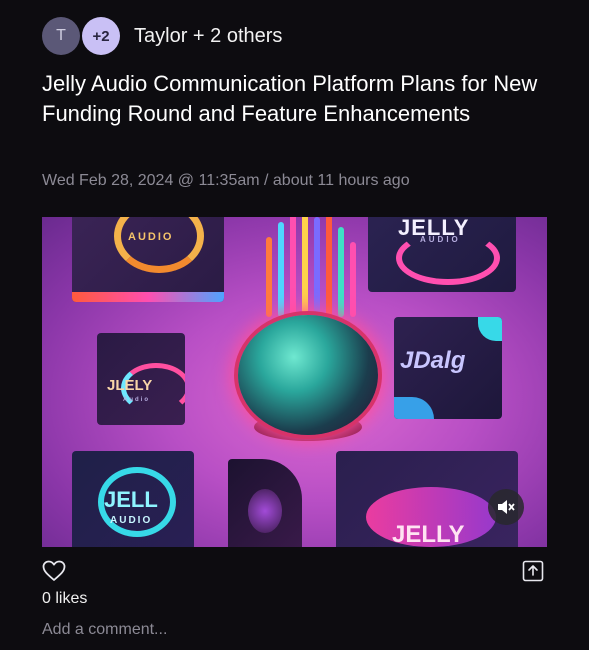 The height and width of the screenshot is (650, 589). I want to click on like-button, so click(54, 571).